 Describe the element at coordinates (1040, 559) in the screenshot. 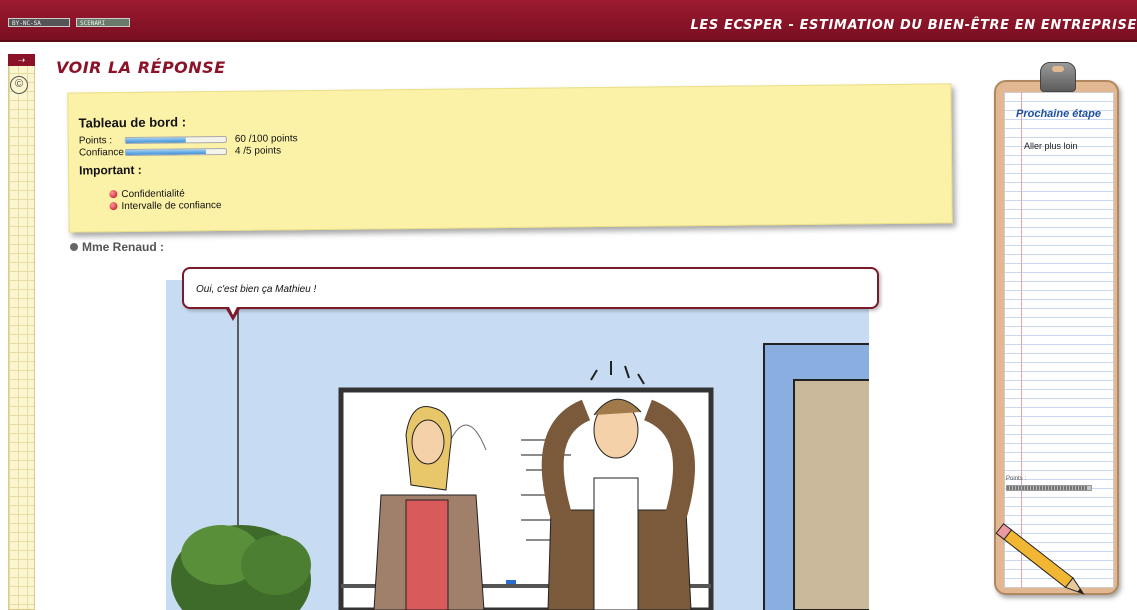

I see `pencil-icon` at that location.